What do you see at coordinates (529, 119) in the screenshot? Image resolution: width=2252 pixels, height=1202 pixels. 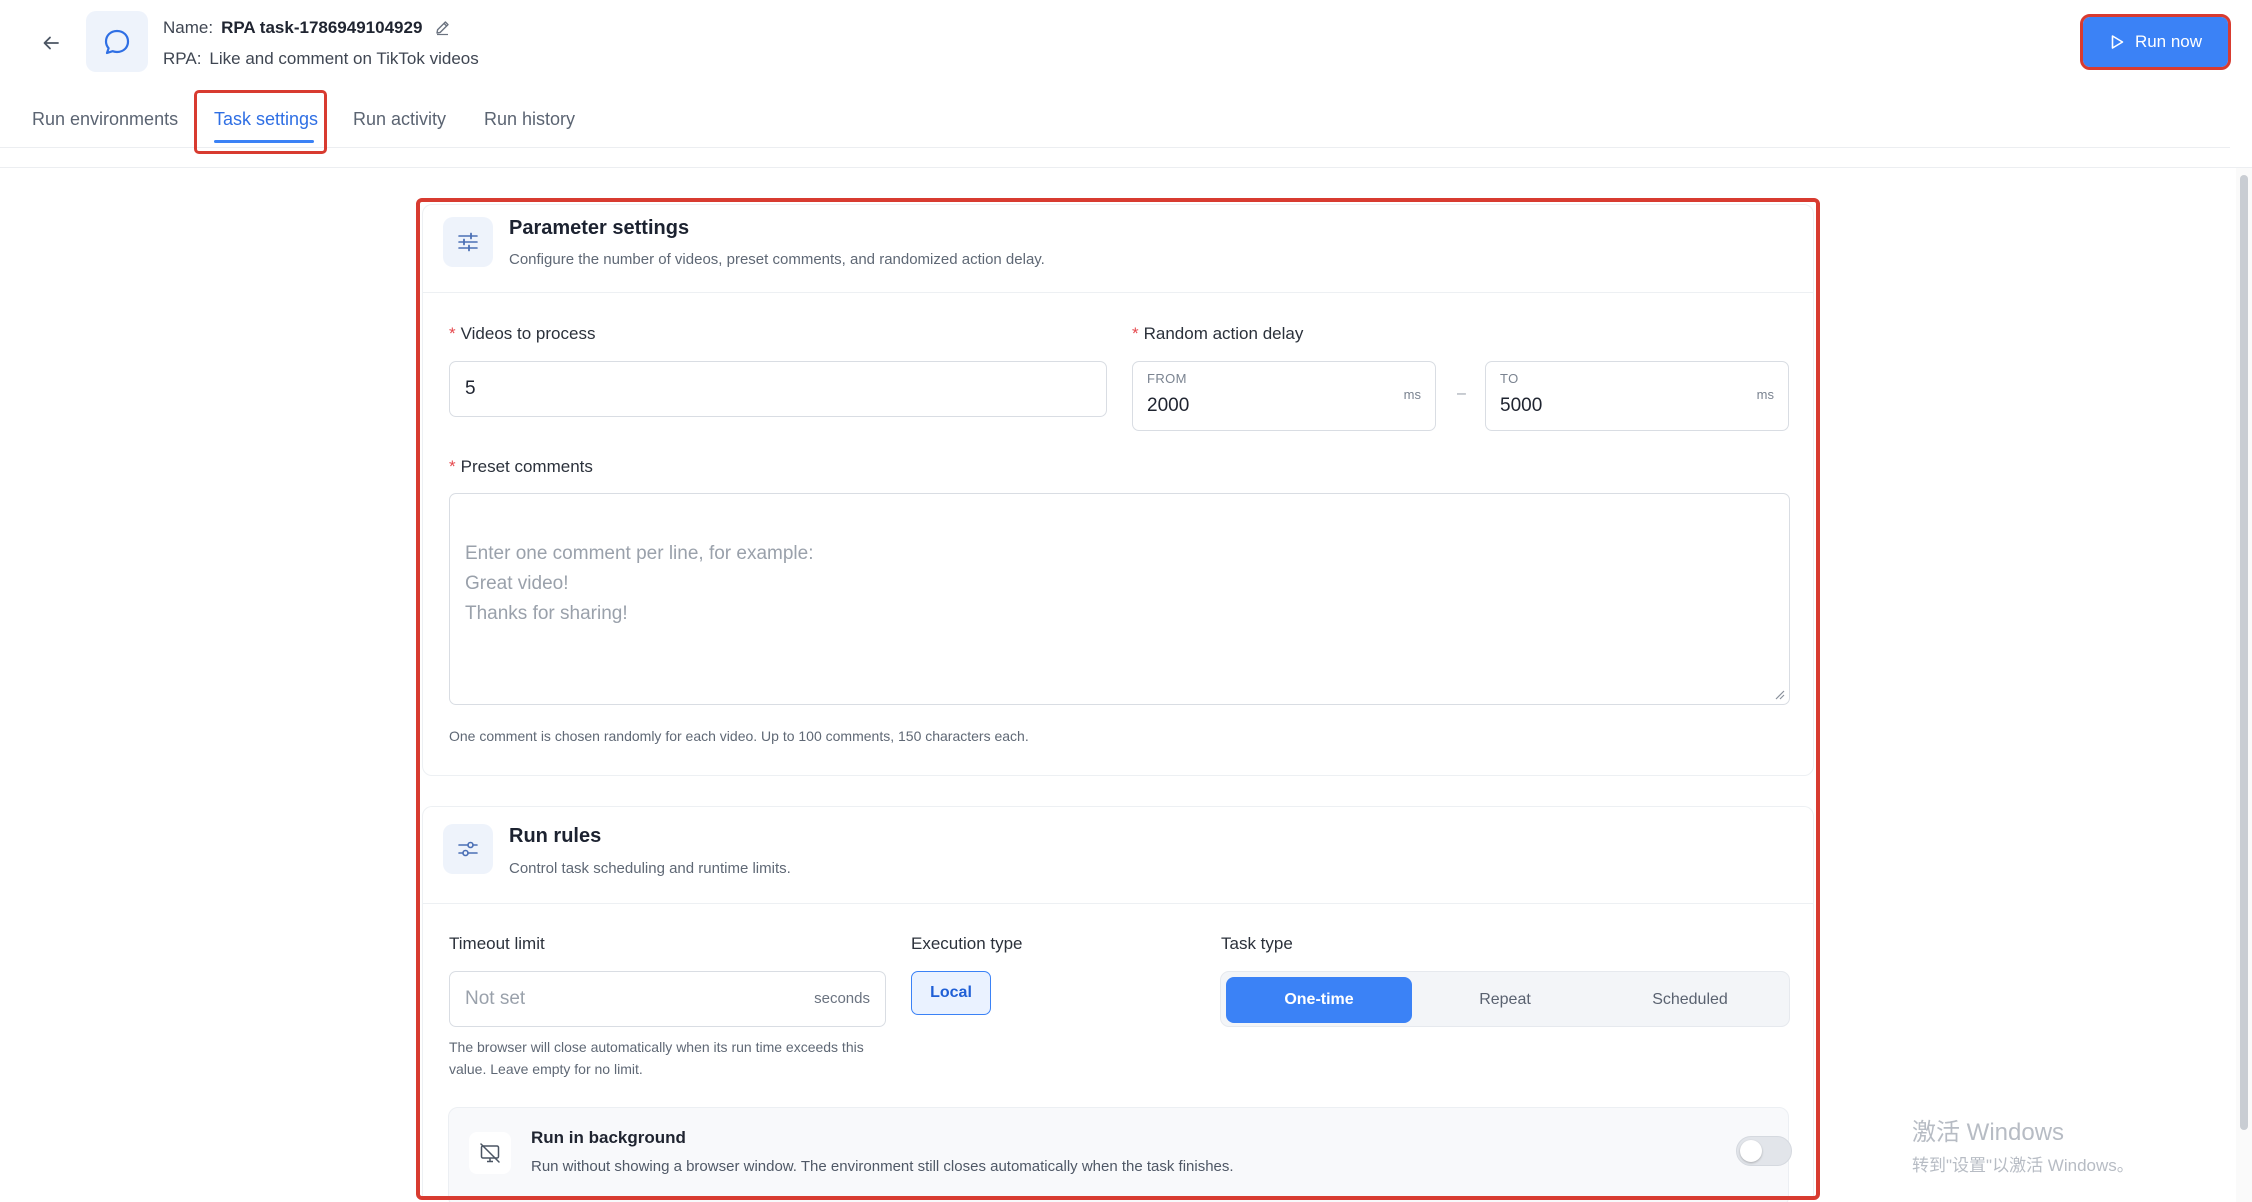 I see `tab-run-history: Run history` at bounding box center [529, 119].